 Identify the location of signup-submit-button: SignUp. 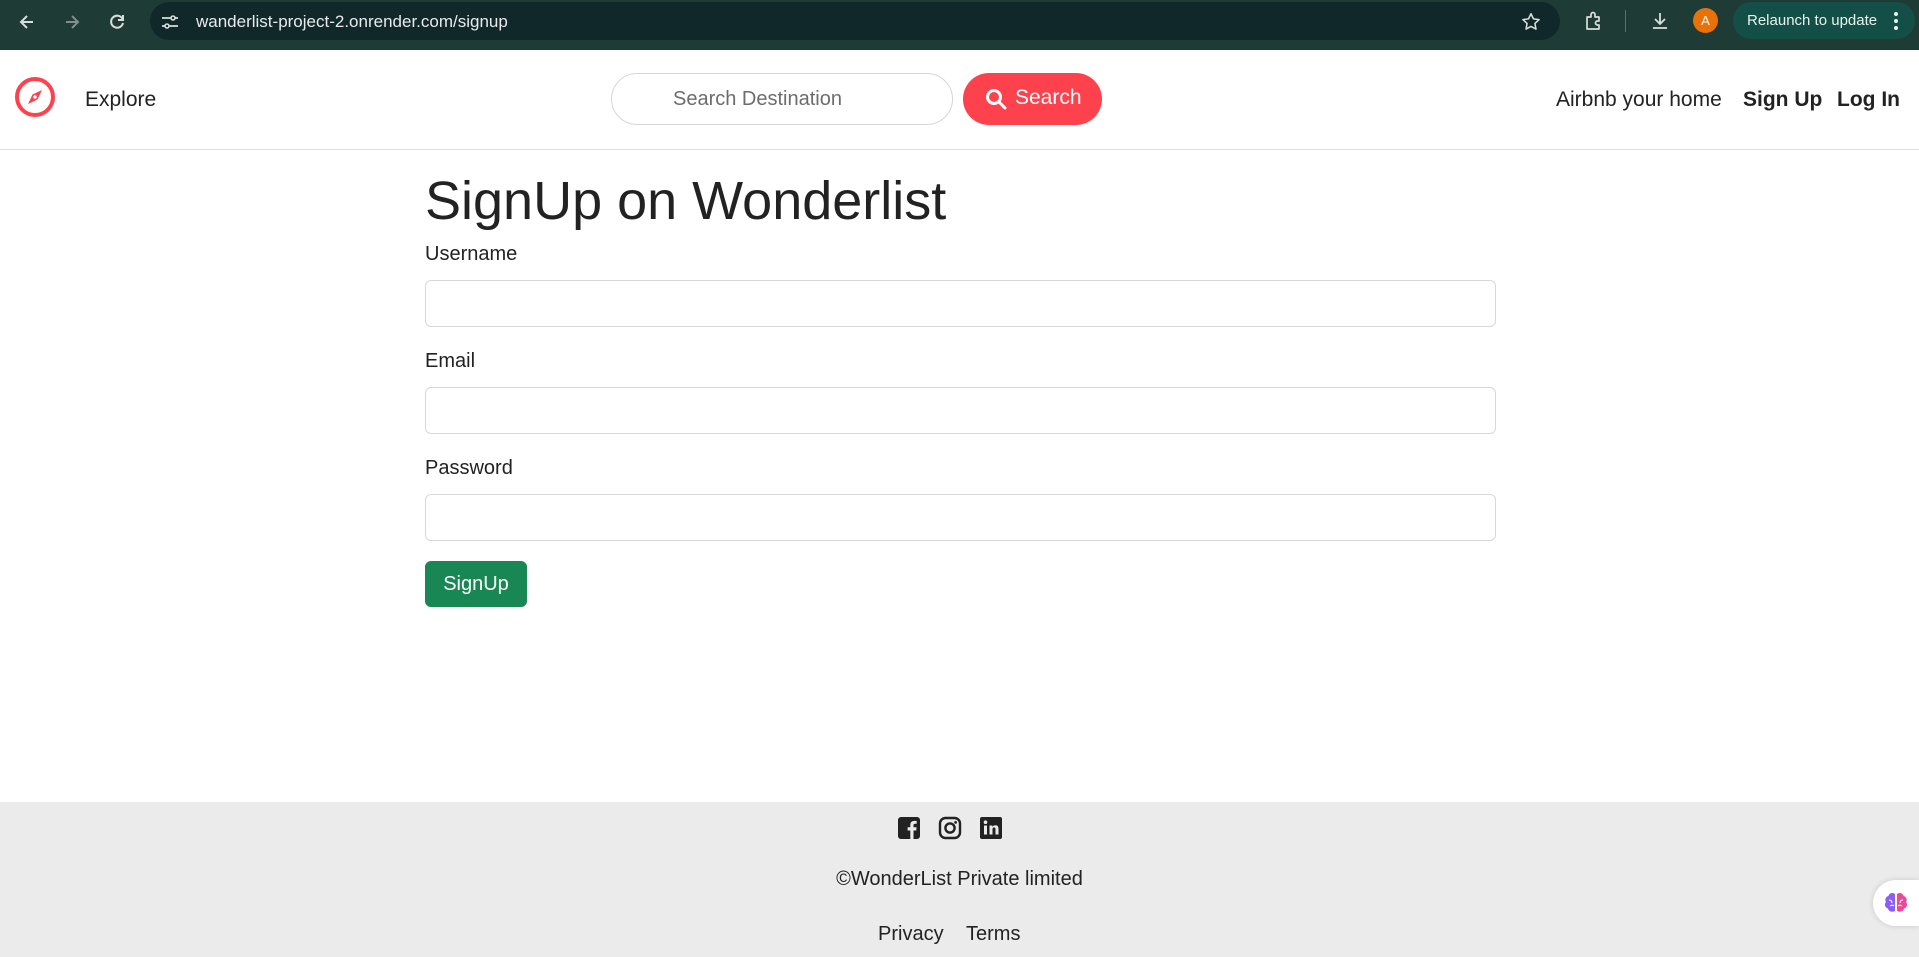
(476, 584).